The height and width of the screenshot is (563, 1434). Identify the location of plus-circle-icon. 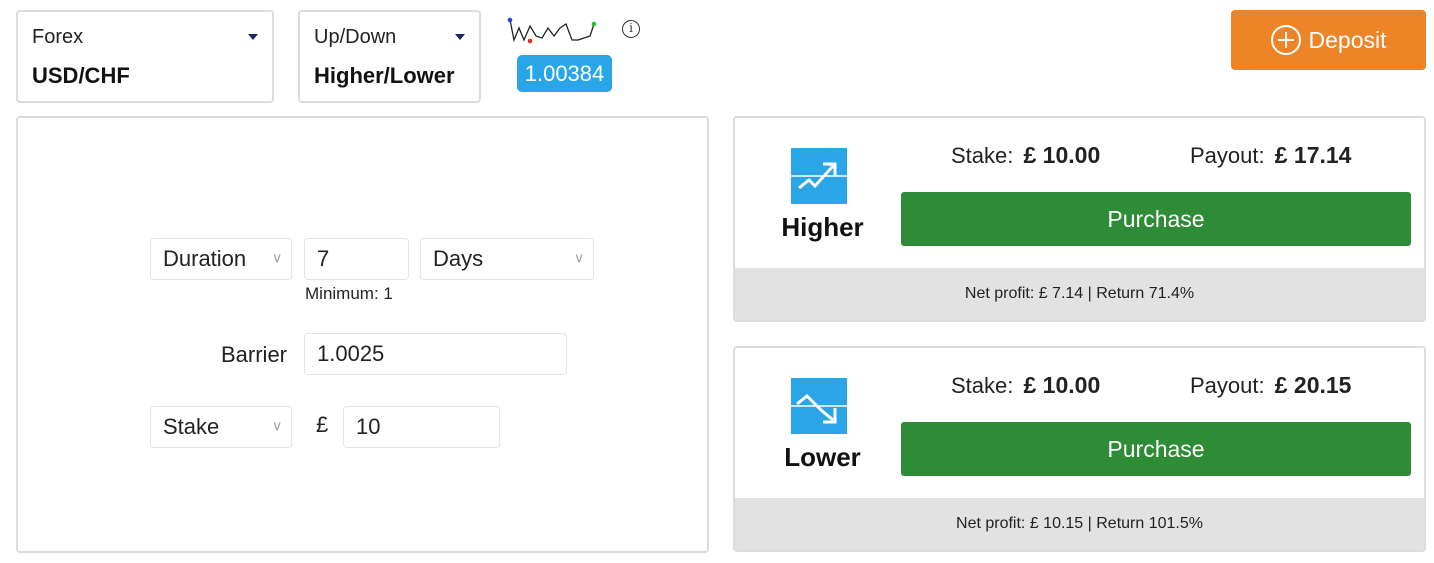
(1285, 40).